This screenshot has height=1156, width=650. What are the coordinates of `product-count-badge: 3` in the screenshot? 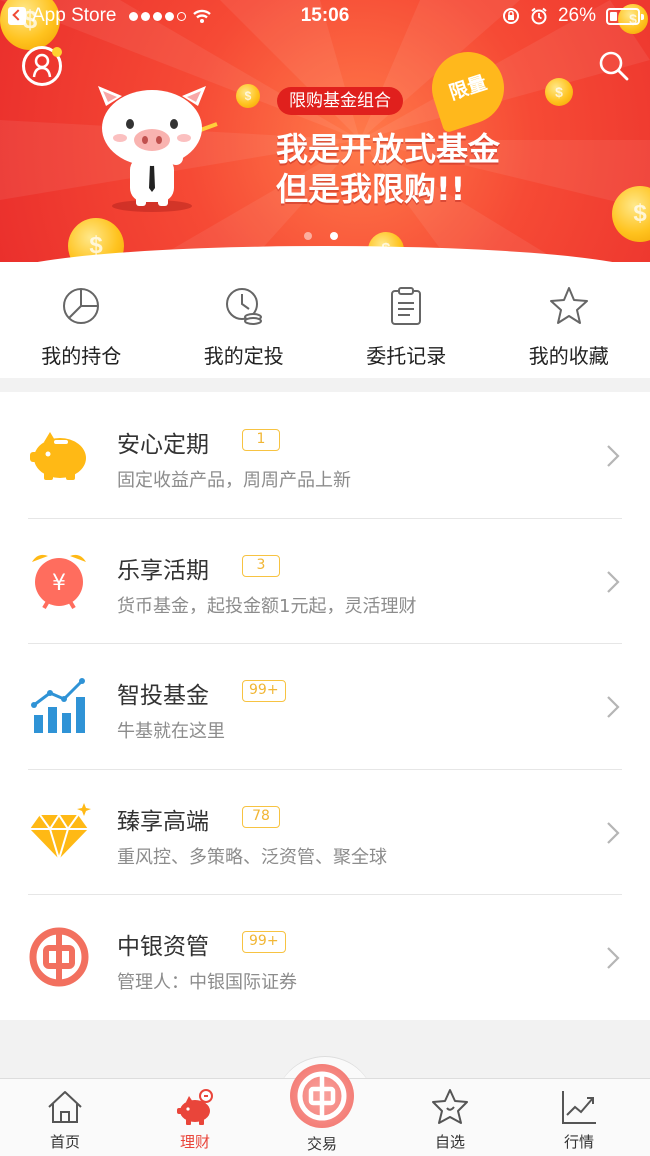 It's located at (261, 565).